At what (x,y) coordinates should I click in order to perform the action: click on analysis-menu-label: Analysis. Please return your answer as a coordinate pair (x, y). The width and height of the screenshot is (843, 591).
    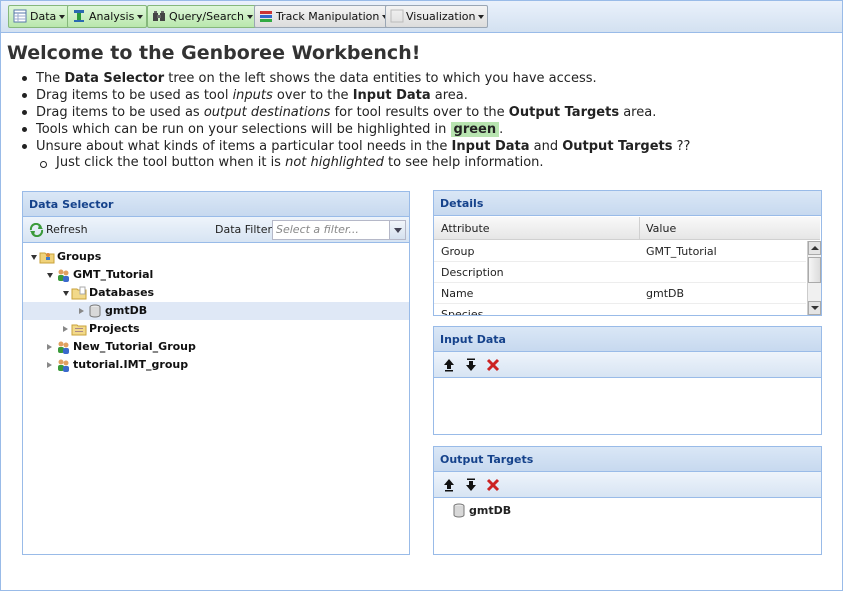
    Looking at the image, I should click on (112, 16).